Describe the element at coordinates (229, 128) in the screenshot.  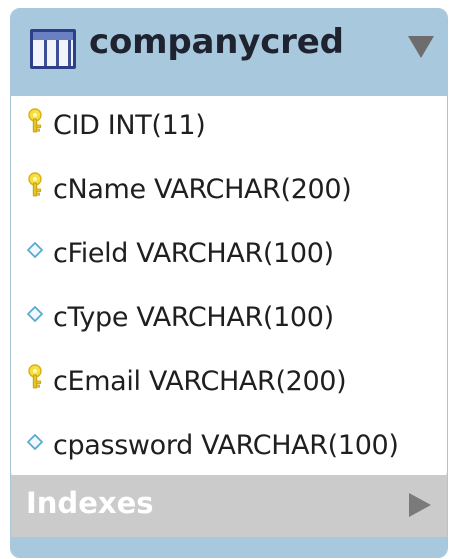
I see `column-row-cid: CID INT(11)` at that location.